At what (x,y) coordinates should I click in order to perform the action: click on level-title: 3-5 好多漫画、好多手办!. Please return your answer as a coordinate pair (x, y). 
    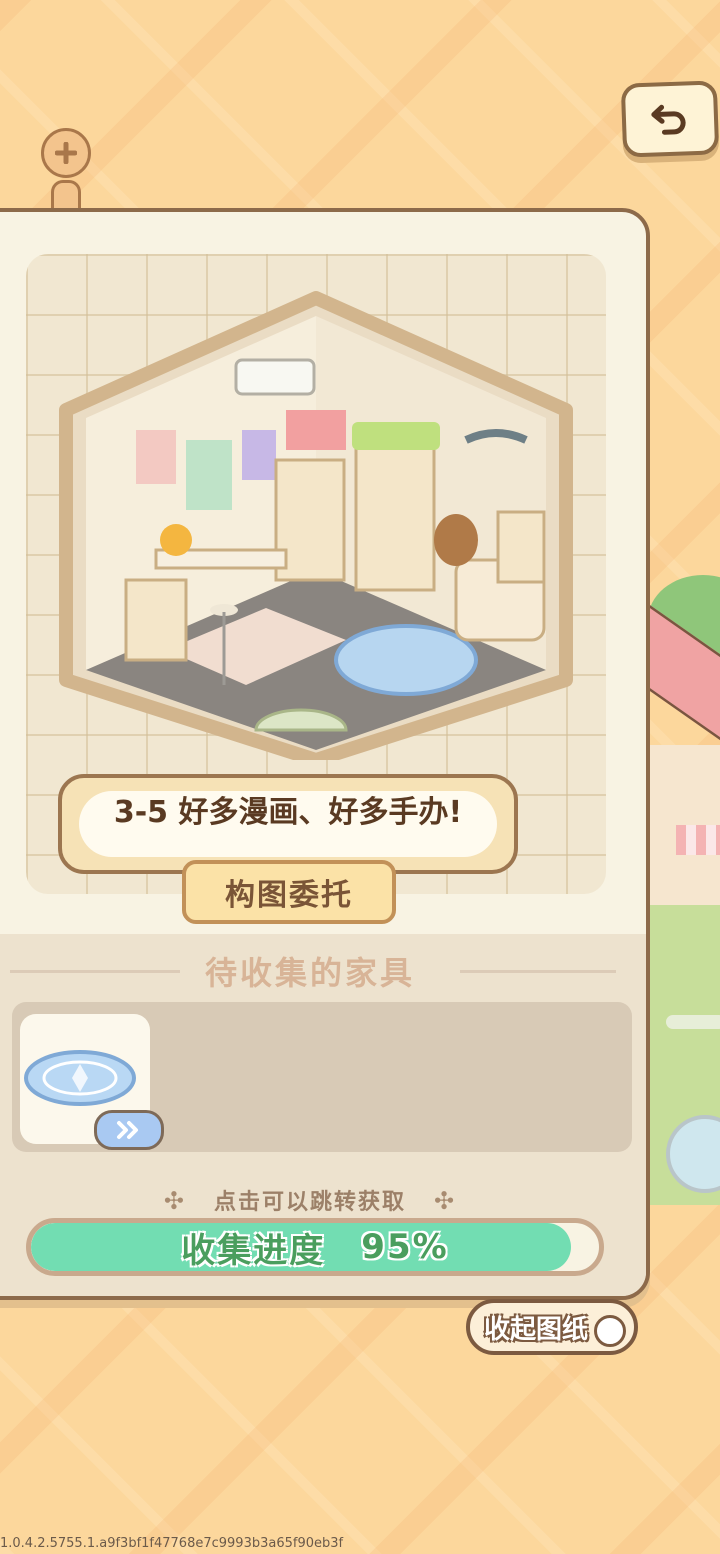
    Looking at the image, I should click on (288, 812).